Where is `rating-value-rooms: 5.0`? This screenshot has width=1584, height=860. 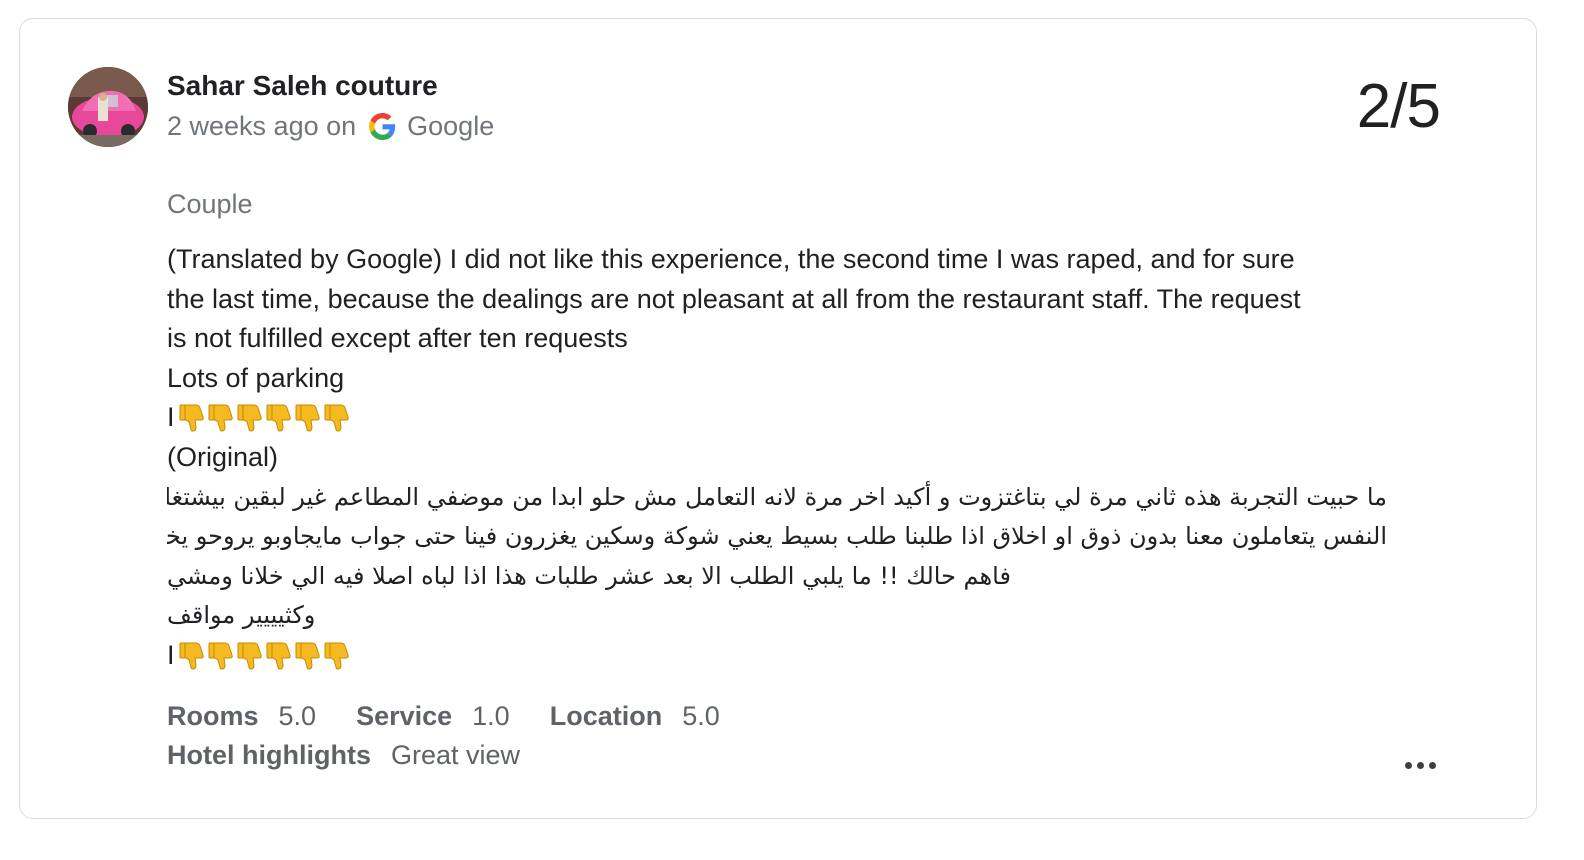
rating-value-rooms: 5.0 is located at coordinates (297, 716).